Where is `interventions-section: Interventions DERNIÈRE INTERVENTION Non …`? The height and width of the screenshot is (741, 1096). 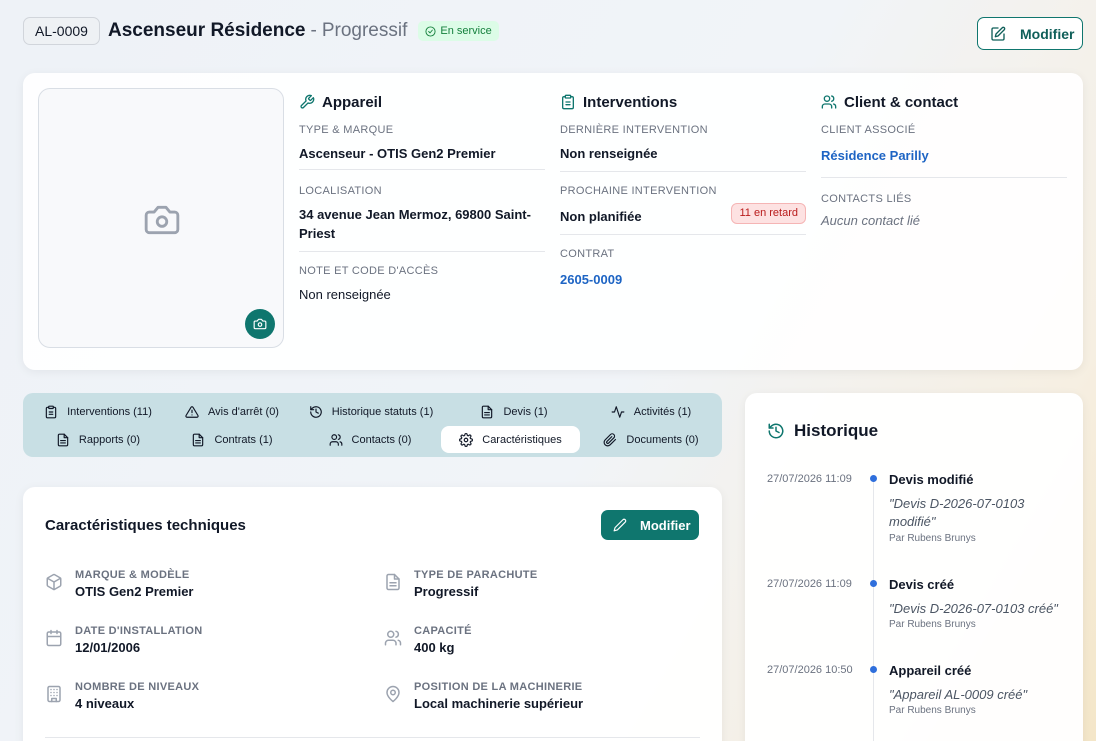
interventions-section: Interventions DERNIÈRE INTERVENTION Non … is located at coordinates (683, 221).